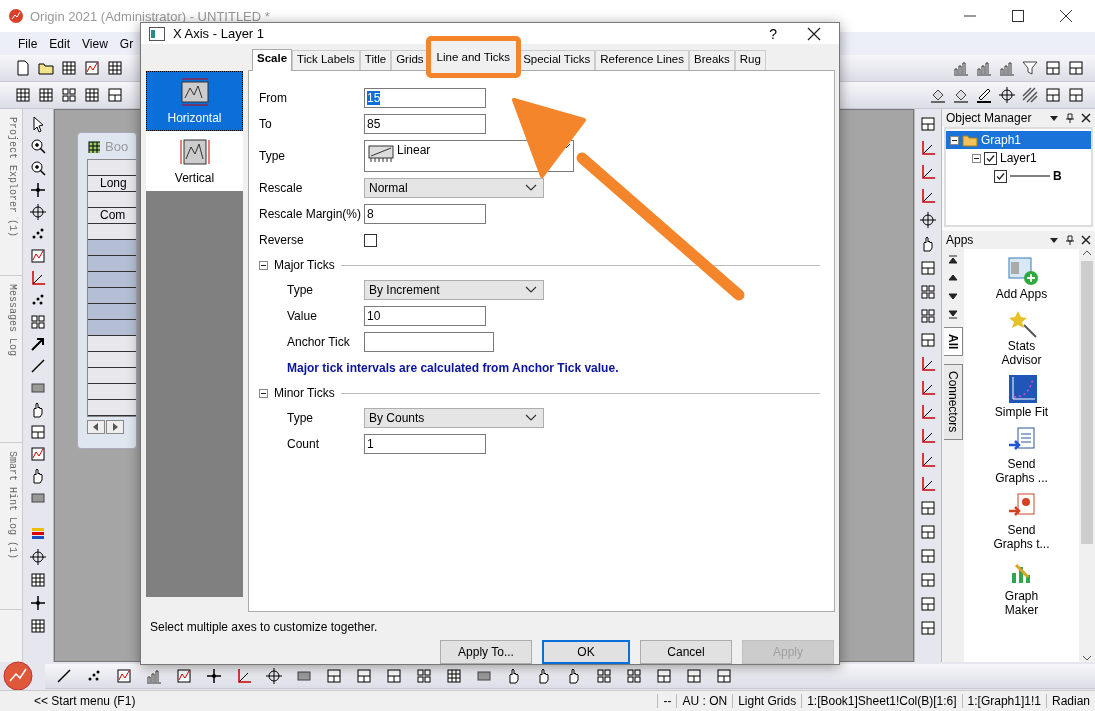 This screenshot has width=1095, height=711. What do you see at coordinates (557, 60) in the screenshot?
I see `tab: Special Ticks` at bounding box center [557, 60].